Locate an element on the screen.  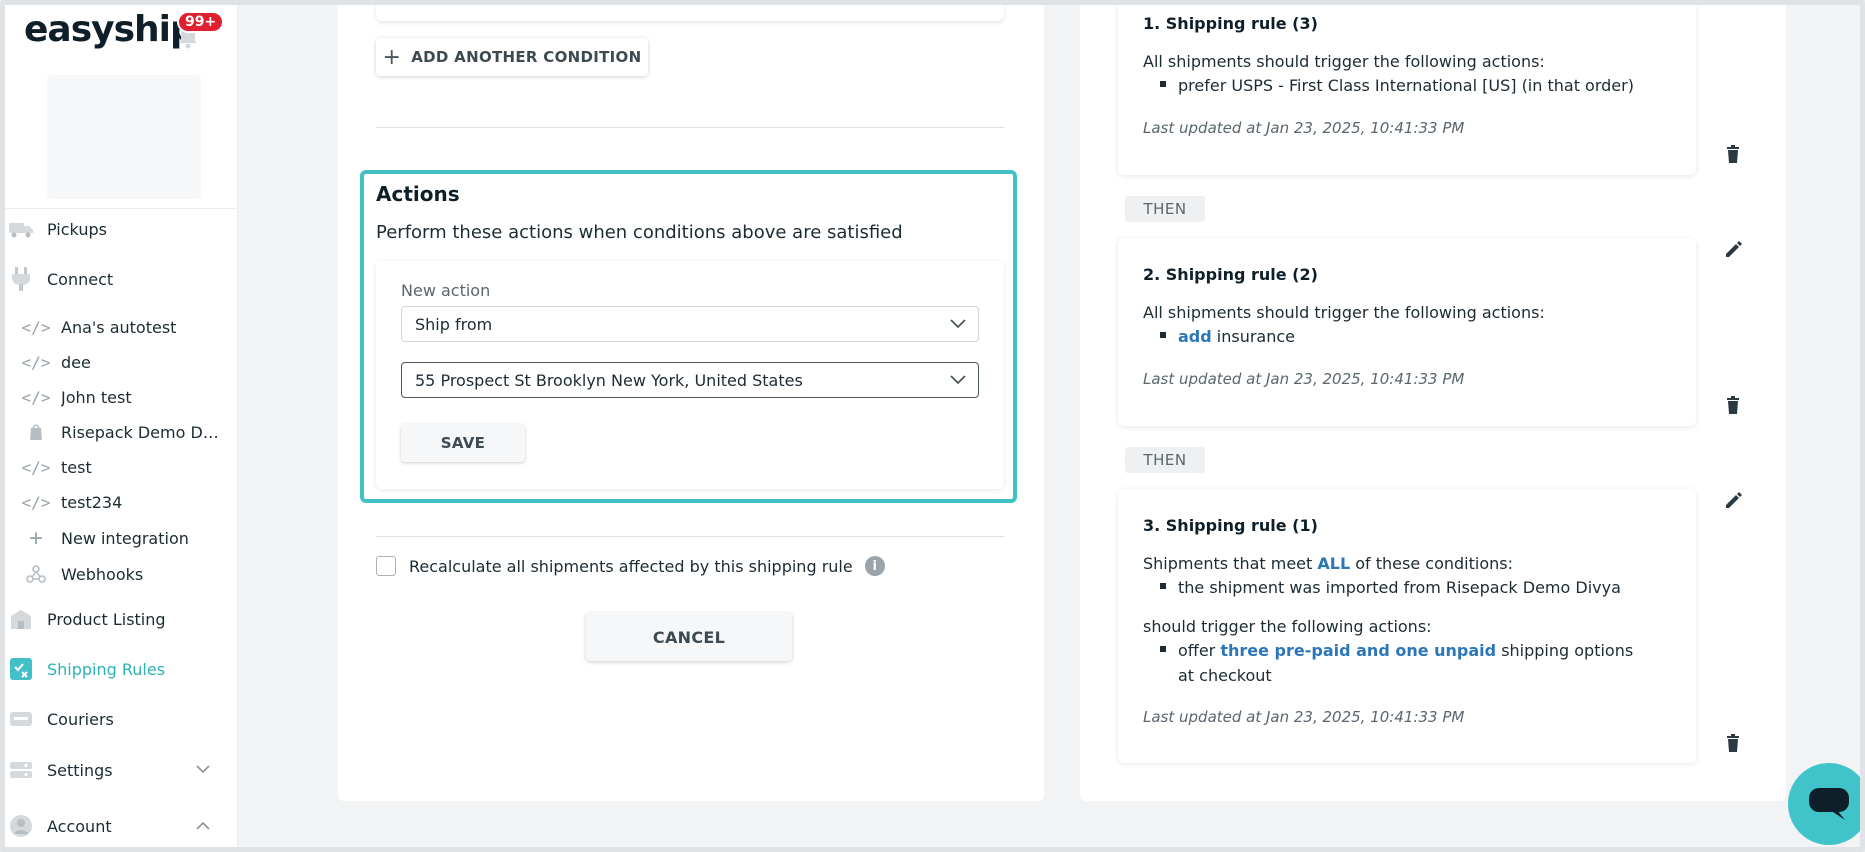
new-action-label: New action is located at coordinates (446, 290).